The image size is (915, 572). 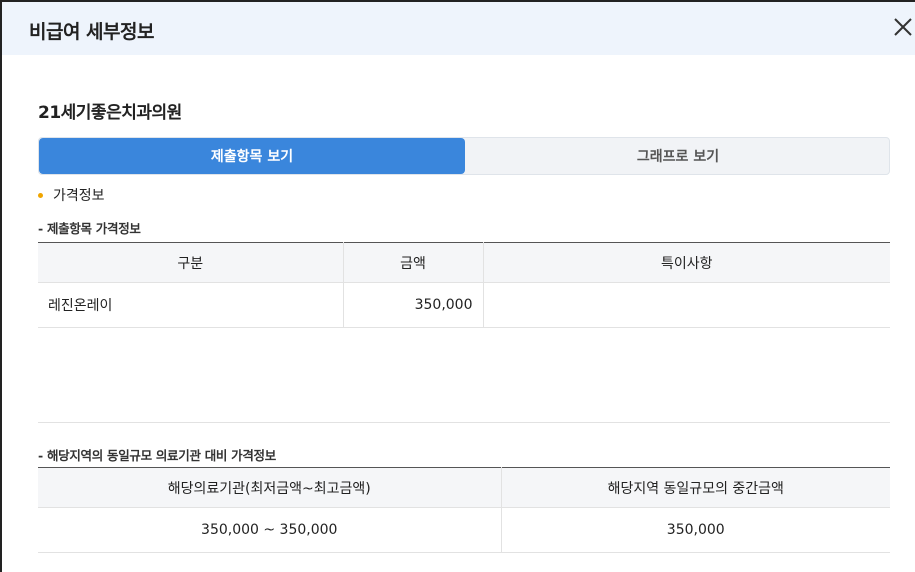 What do you see at coordinates (686, 262) in the screenshot?
I see `column-header-note: 특이사항` at bounding box center [686, 262].